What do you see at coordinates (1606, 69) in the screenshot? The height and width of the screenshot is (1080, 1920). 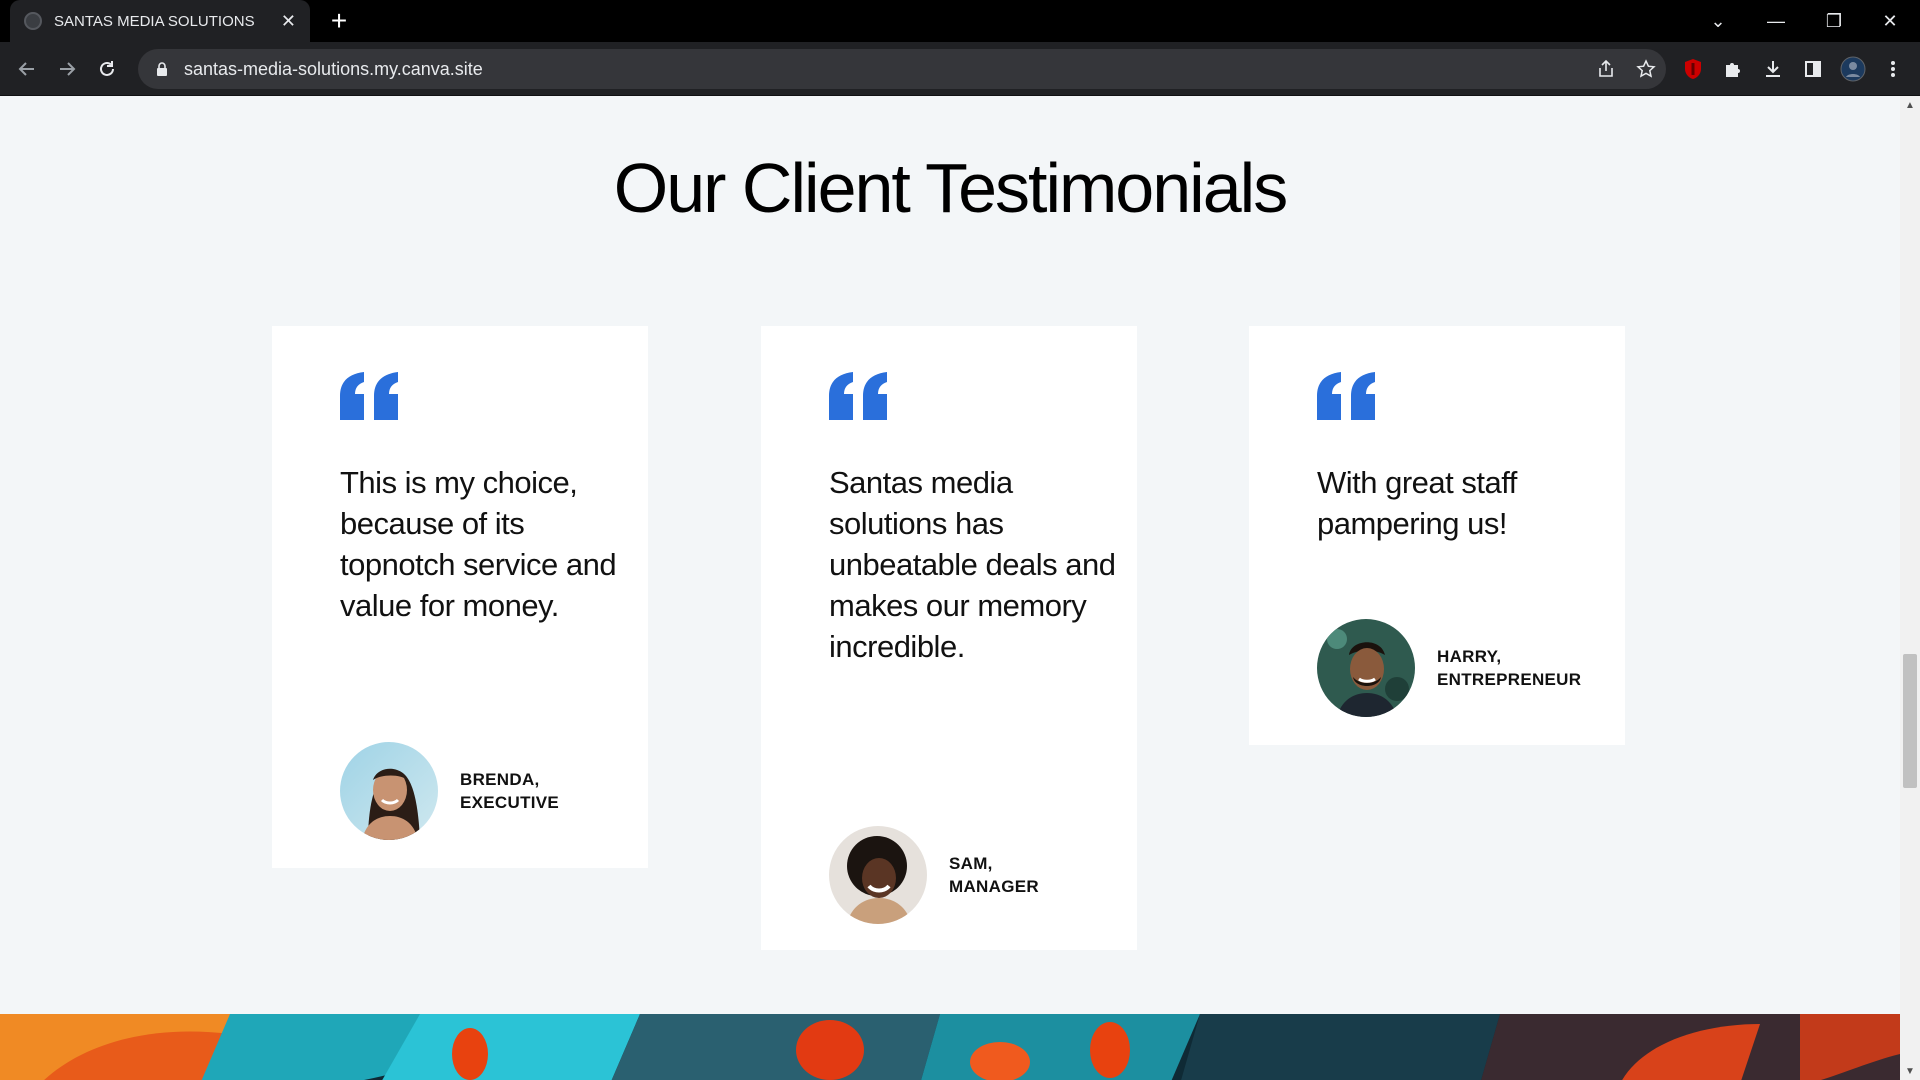 I see `share-icon` at bounding box center [1606, 69].